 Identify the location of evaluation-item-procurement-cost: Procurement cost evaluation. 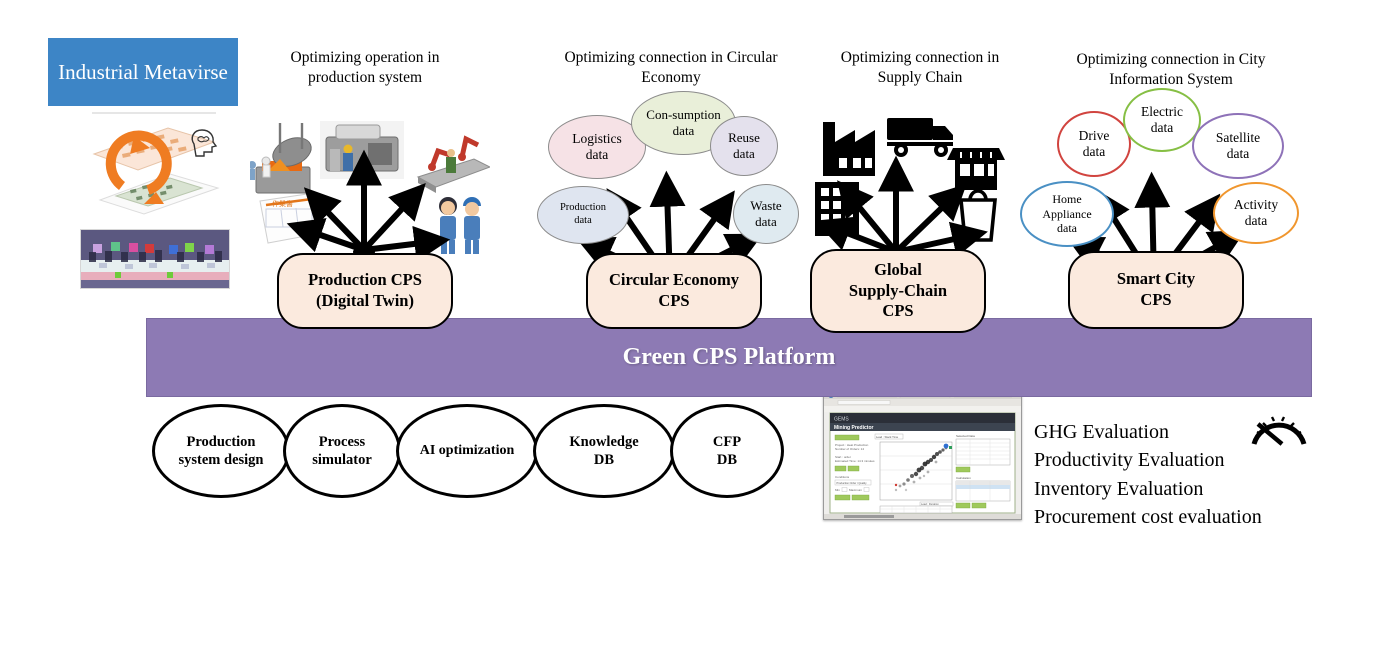
(1148, 517).